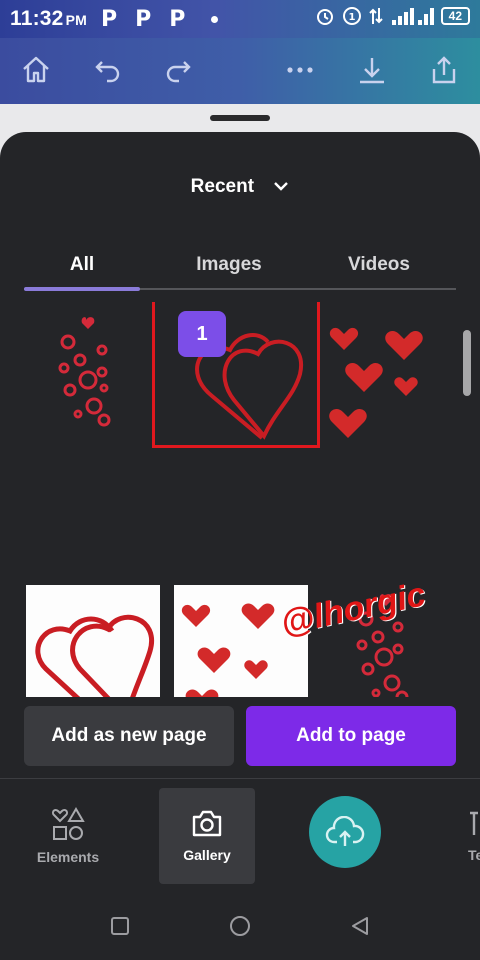 The height and width of the screenshot is (960, 480). What do you see at coordinates (324, 17) in the screenshot?
I see `alarm-icon` at bounding box center [324, 17].